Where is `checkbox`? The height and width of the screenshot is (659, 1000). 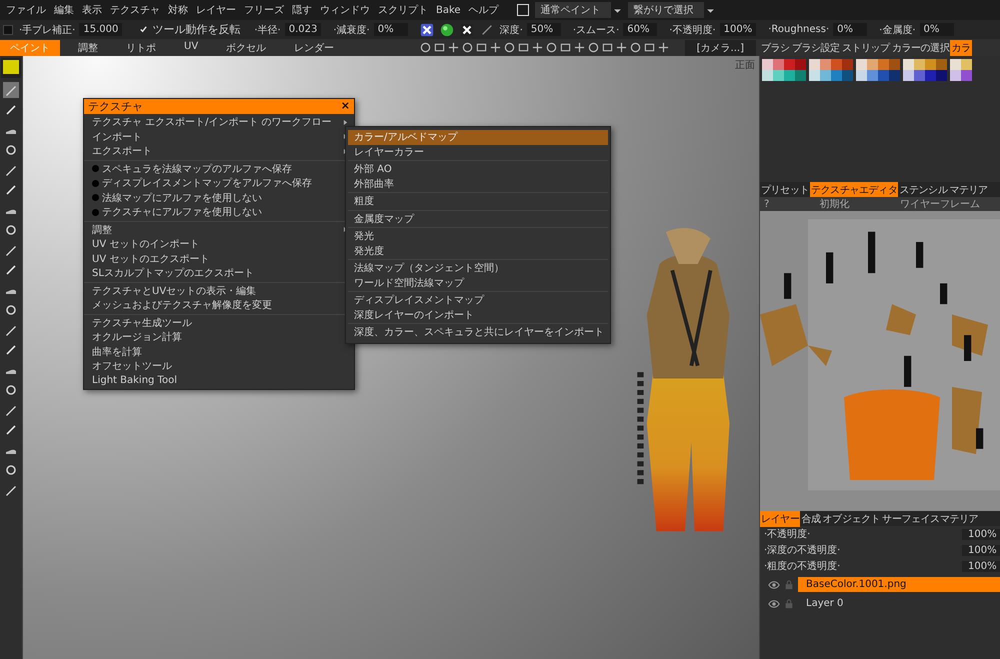
checkbox is located at coordinates (143, 29).